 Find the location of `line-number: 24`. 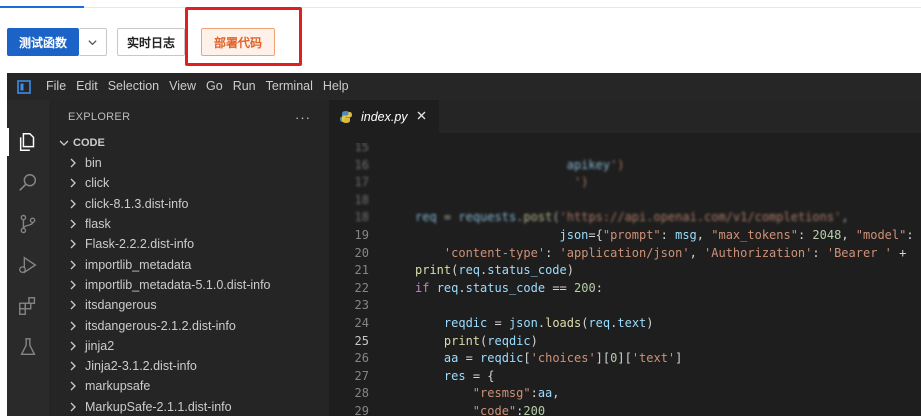

line-number: 24 is located at coordinates (361, 323).